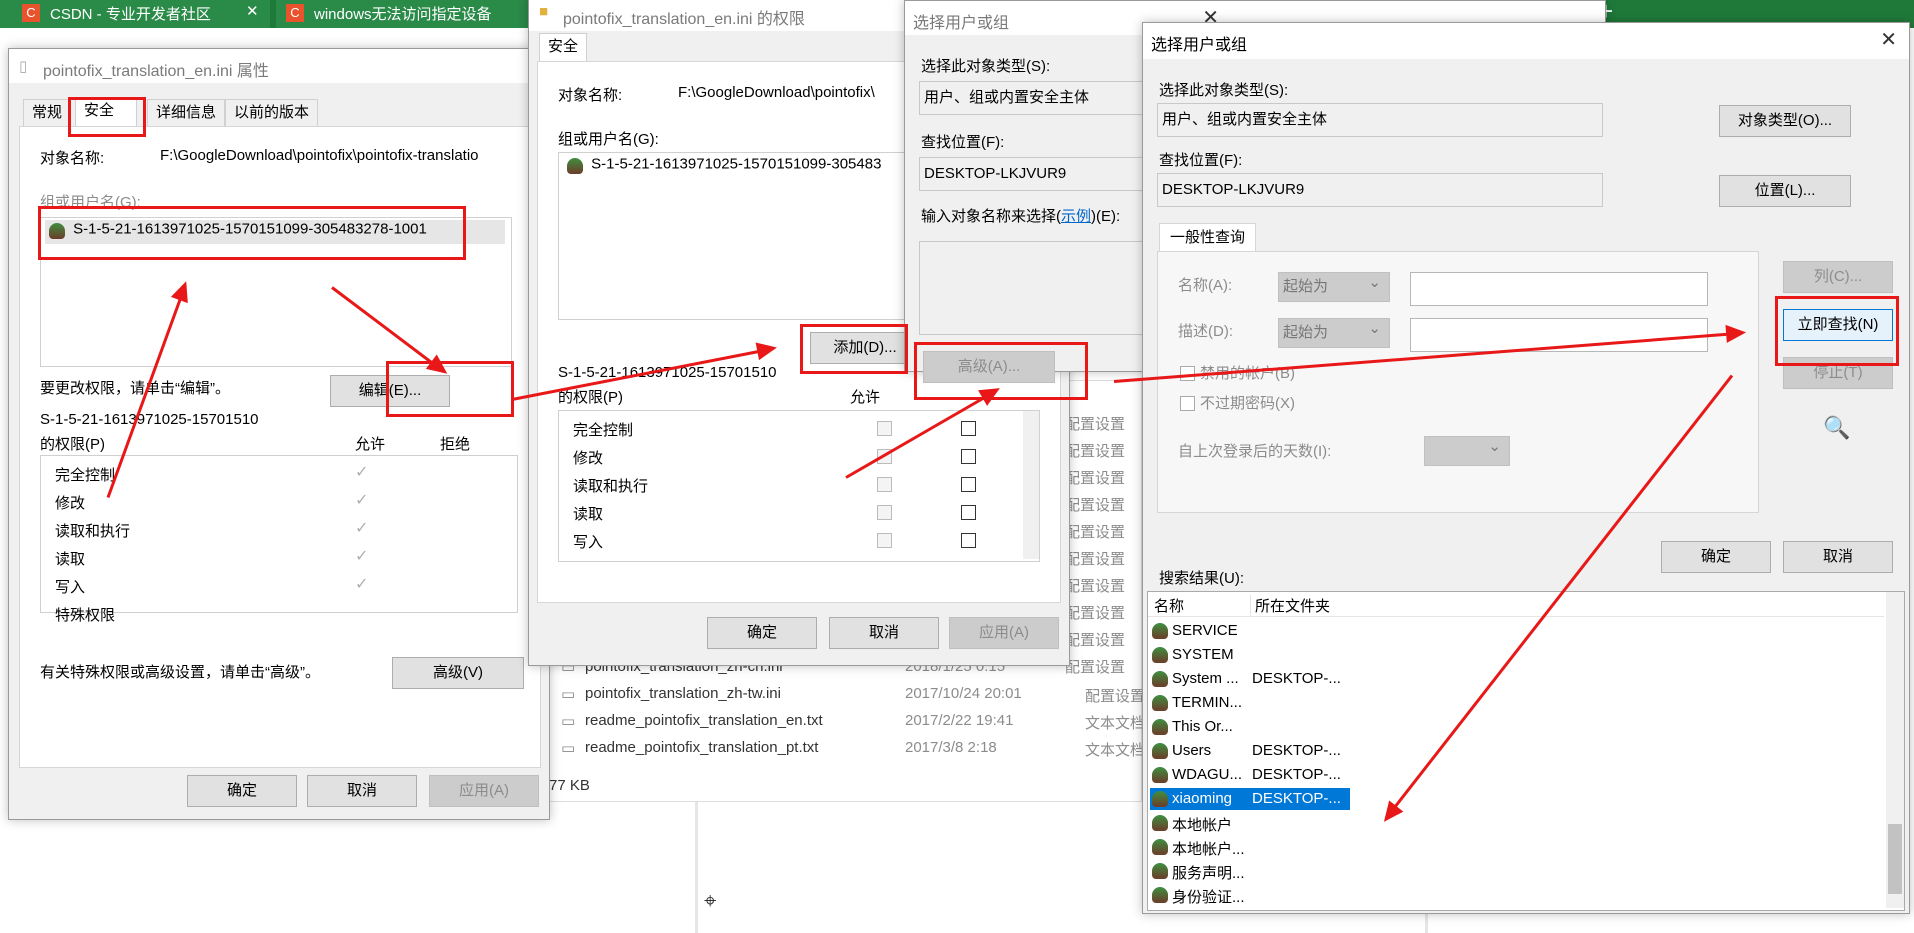 This screenshot has height=933, width=1914. I want to click on target-icon: ⌖, so click(710, 901).